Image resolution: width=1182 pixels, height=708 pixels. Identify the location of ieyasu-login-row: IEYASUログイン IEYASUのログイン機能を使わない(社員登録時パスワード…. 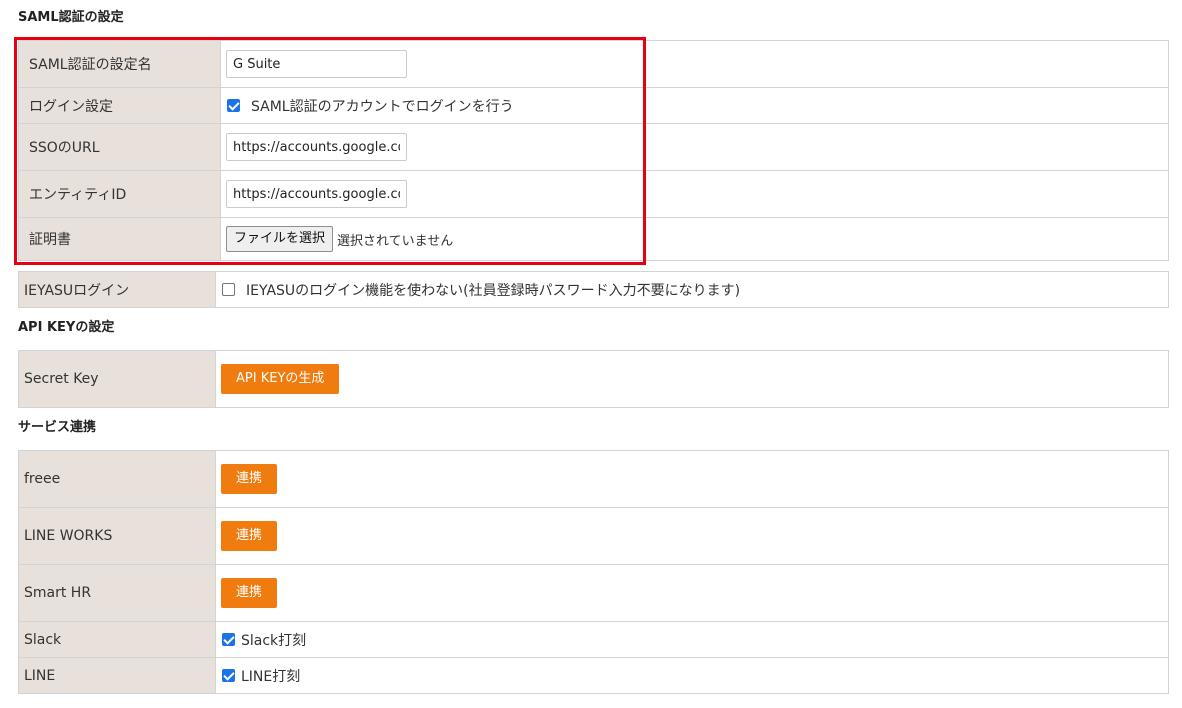
(593, 289).